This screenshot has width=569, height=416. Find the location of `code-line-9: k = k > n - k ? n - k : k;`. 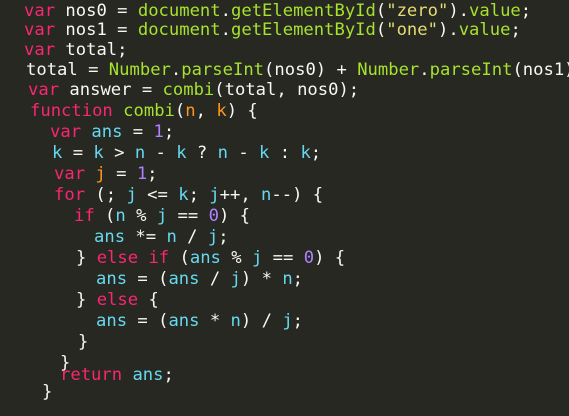

code-line-9: k = k > n - k ? n - k : k; is located at coordinates (186, 153).